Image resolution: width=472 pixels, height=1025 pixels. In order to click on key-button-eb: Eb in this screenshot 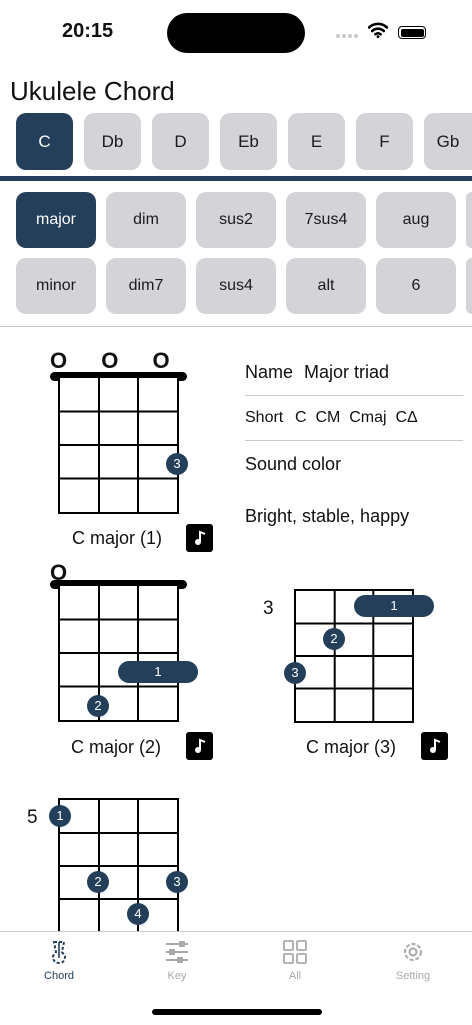, I will do `click(248, 141)`.